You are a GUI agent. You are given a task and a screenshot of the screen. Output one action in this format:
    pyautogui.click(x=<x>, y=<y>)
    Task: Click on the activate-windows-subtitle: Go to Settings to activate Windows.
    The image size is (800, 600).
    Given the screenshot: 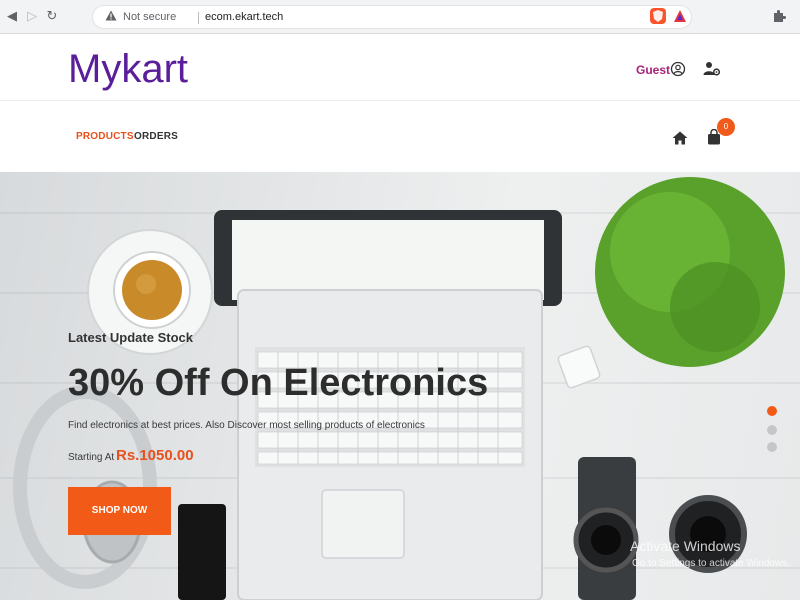 What is the action you would take?
    pyautogui.click(x=711, y=563)
    